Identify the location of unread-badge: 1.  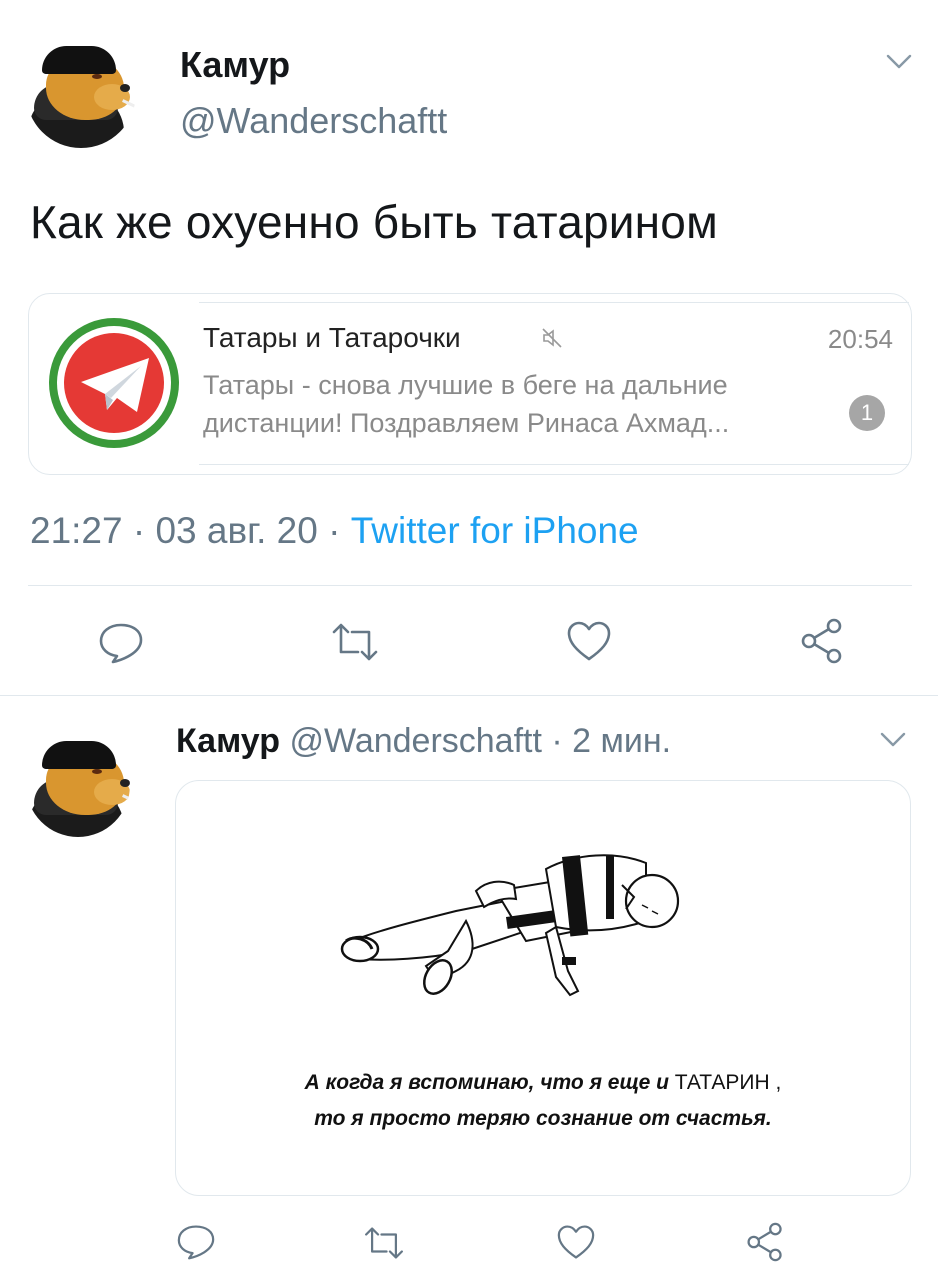
(867, 413).